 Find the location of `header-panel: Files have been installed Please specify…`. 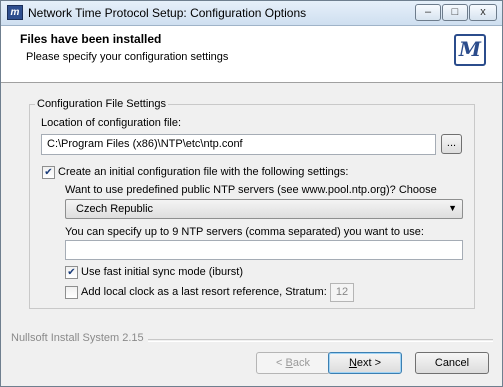

header-panel: Files have been installed Please specify… is located at coordinates (251, 54).